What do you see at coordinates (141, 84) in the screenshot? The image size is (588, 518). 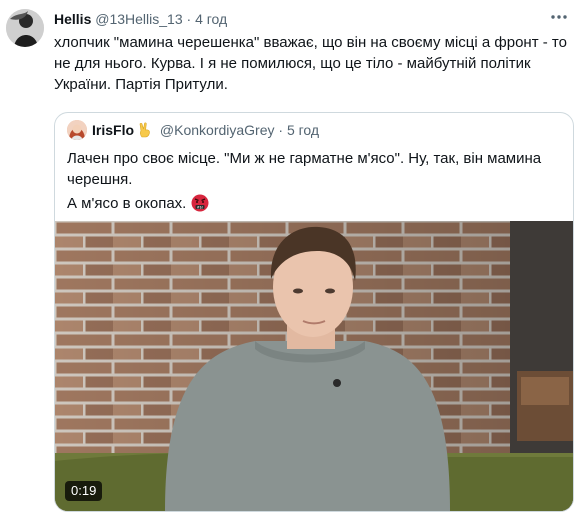 I see `tweet-text-line: України. Партія Притули.` at bounding box center [141, 84].